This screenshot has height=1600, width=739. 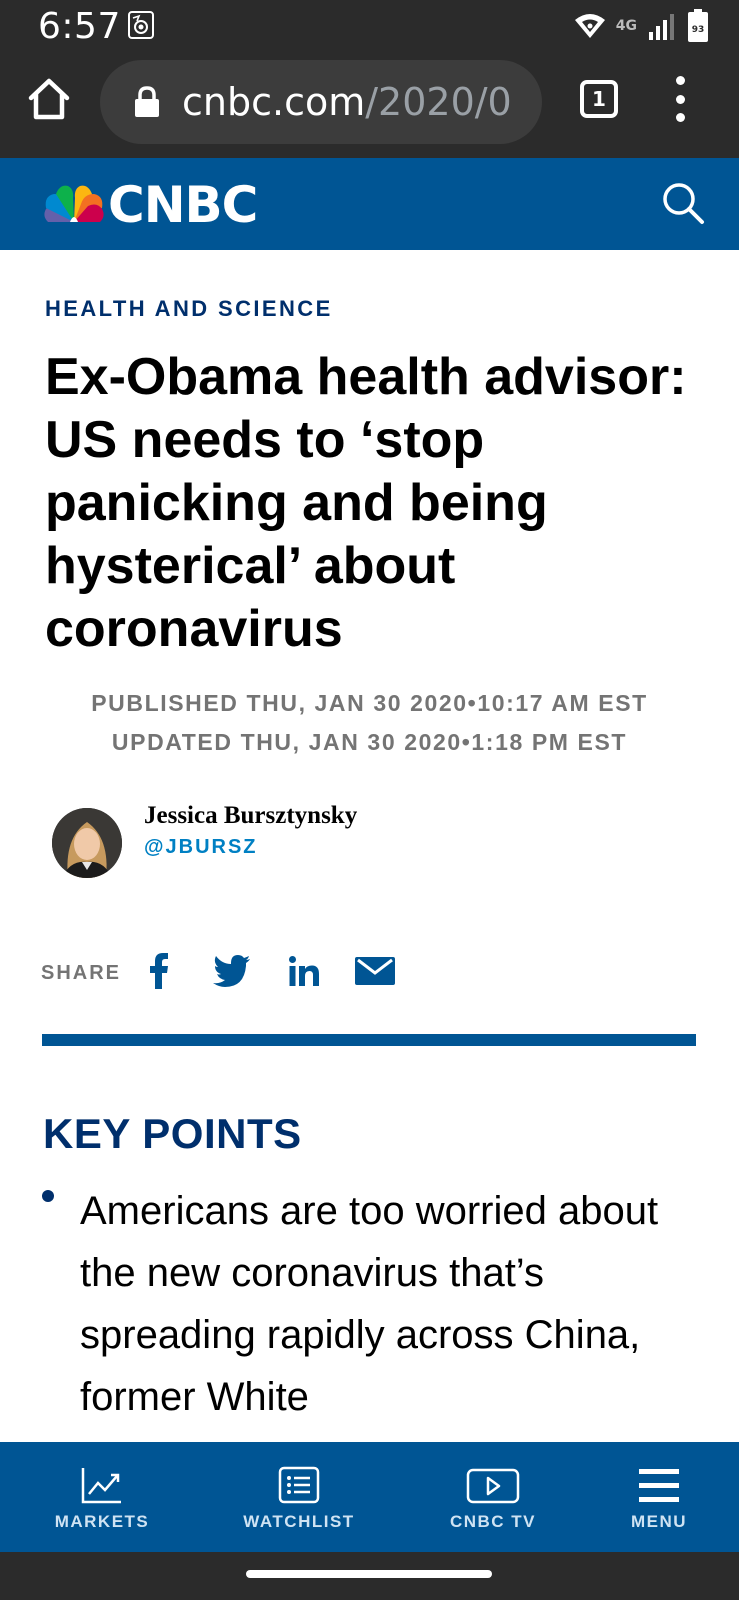 What do you see at coordinates (183, 205) in the screenshot?
I see `cnbc-logo-text: CNBC` at bounding box center [183, 205].